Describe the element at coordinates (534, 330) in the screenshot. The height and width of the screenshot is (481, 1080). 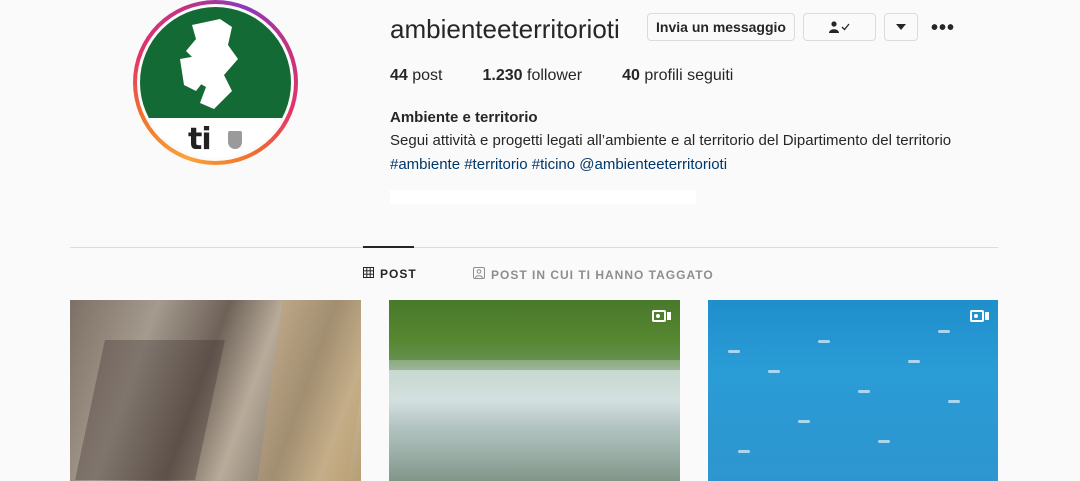
I see `forest-canopy` at that location.